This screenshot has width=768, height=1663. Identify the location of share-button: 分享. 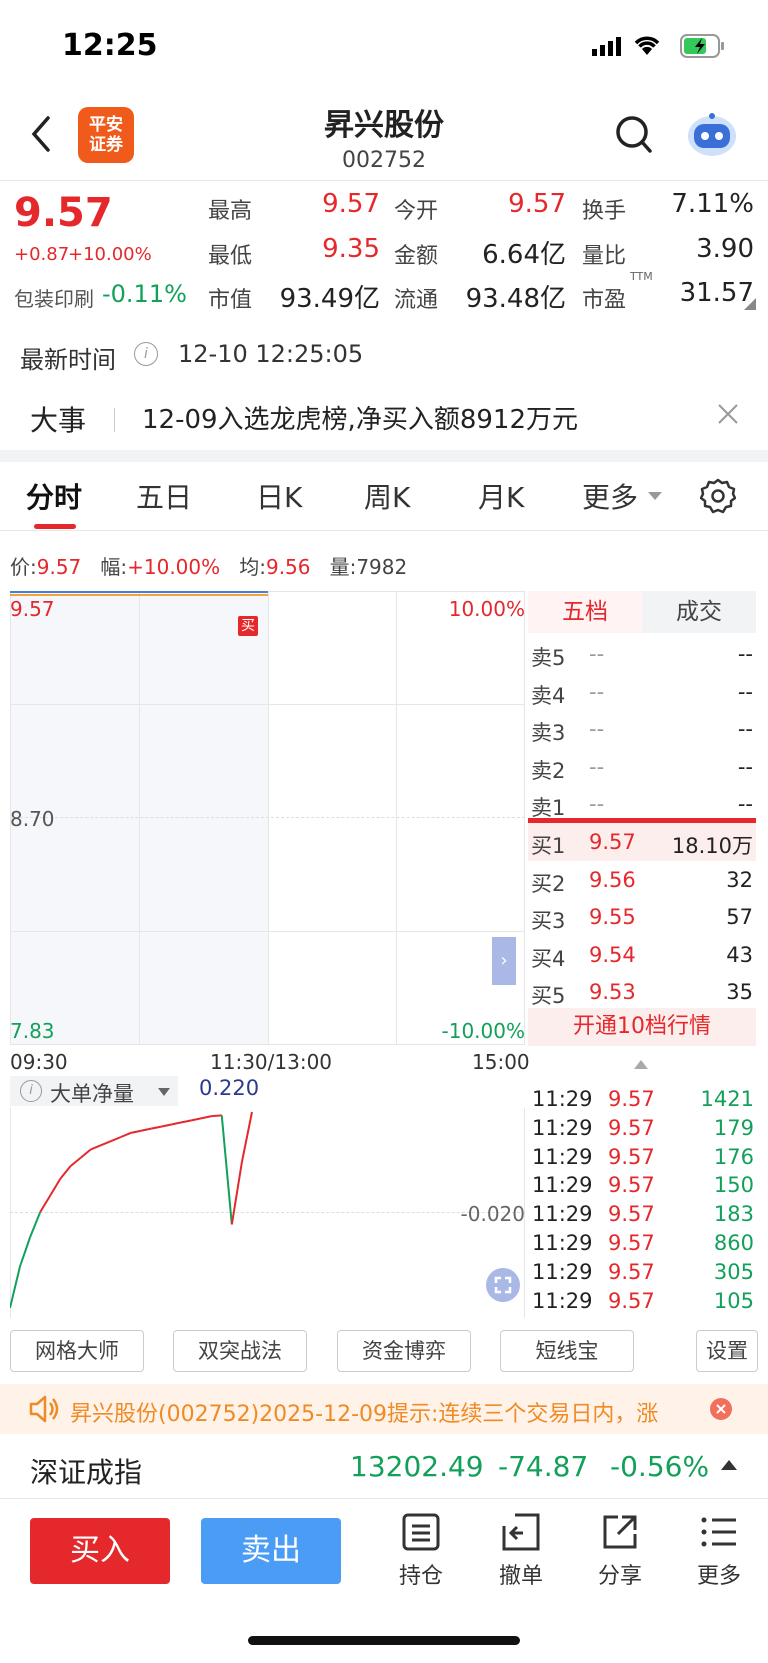
(620, 1551).